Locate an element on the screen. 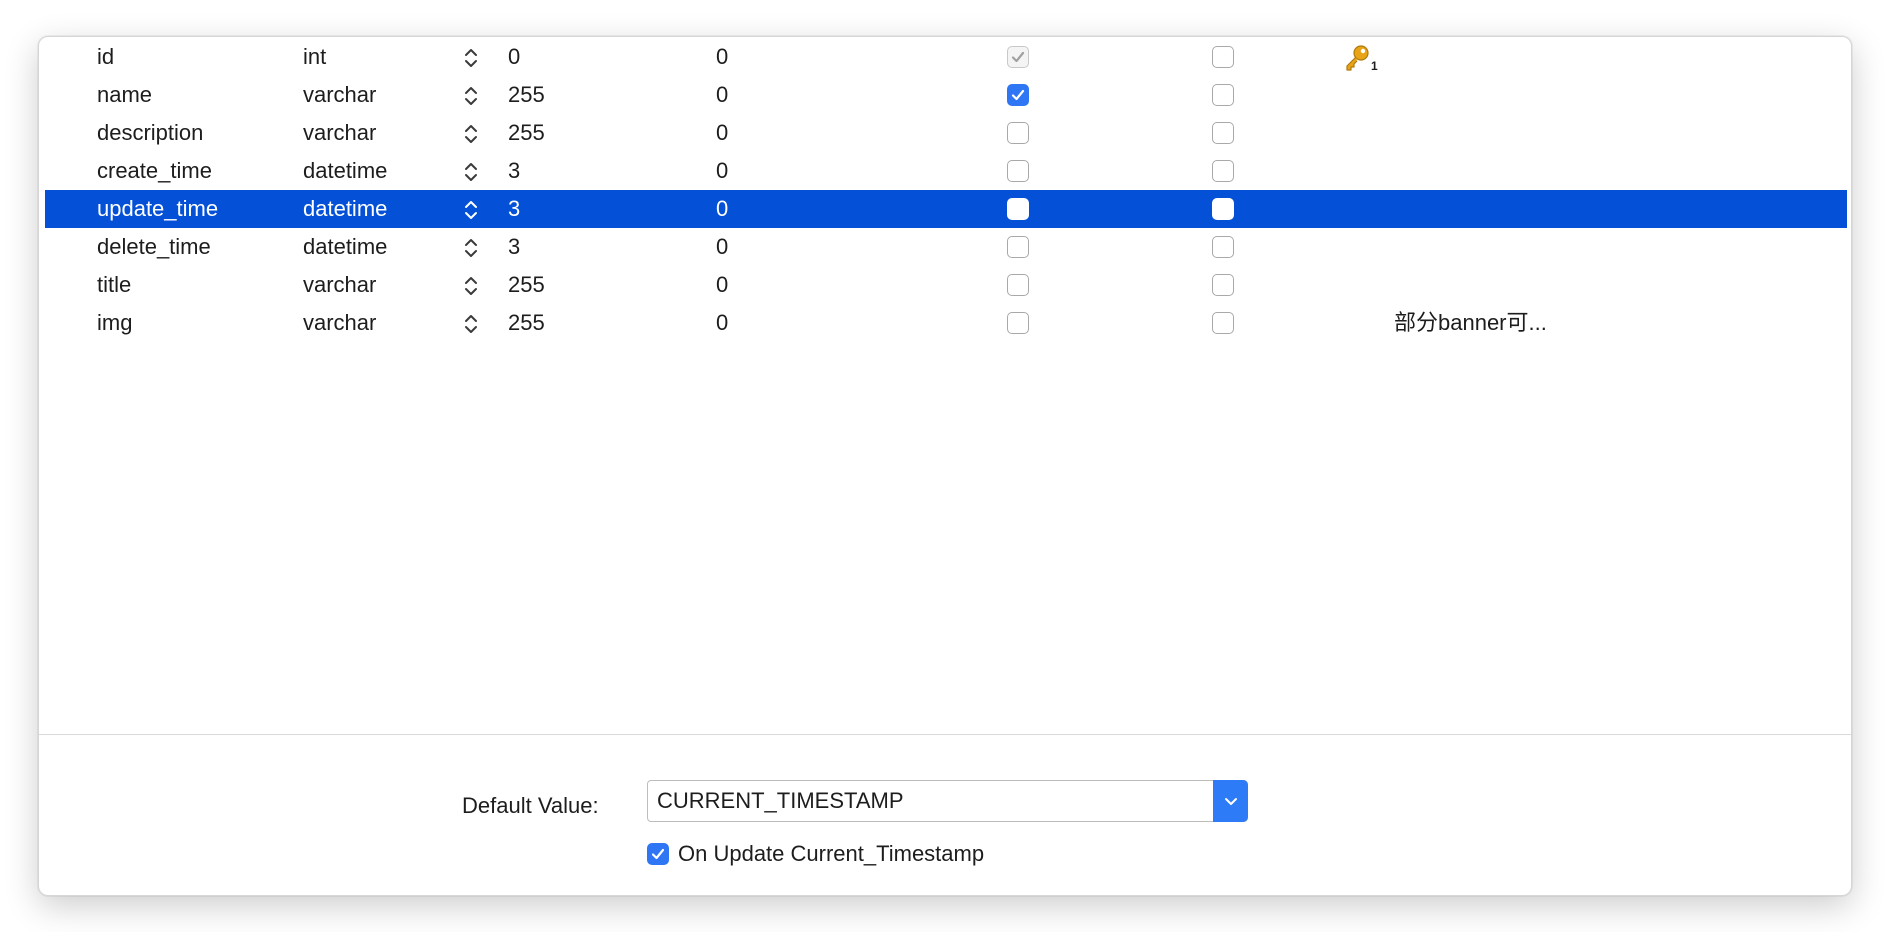 Image resolution: width=1890 pixels, height=932 pixels. table-row: create_time datetime 3 0 is located at coordinates (946, 171).